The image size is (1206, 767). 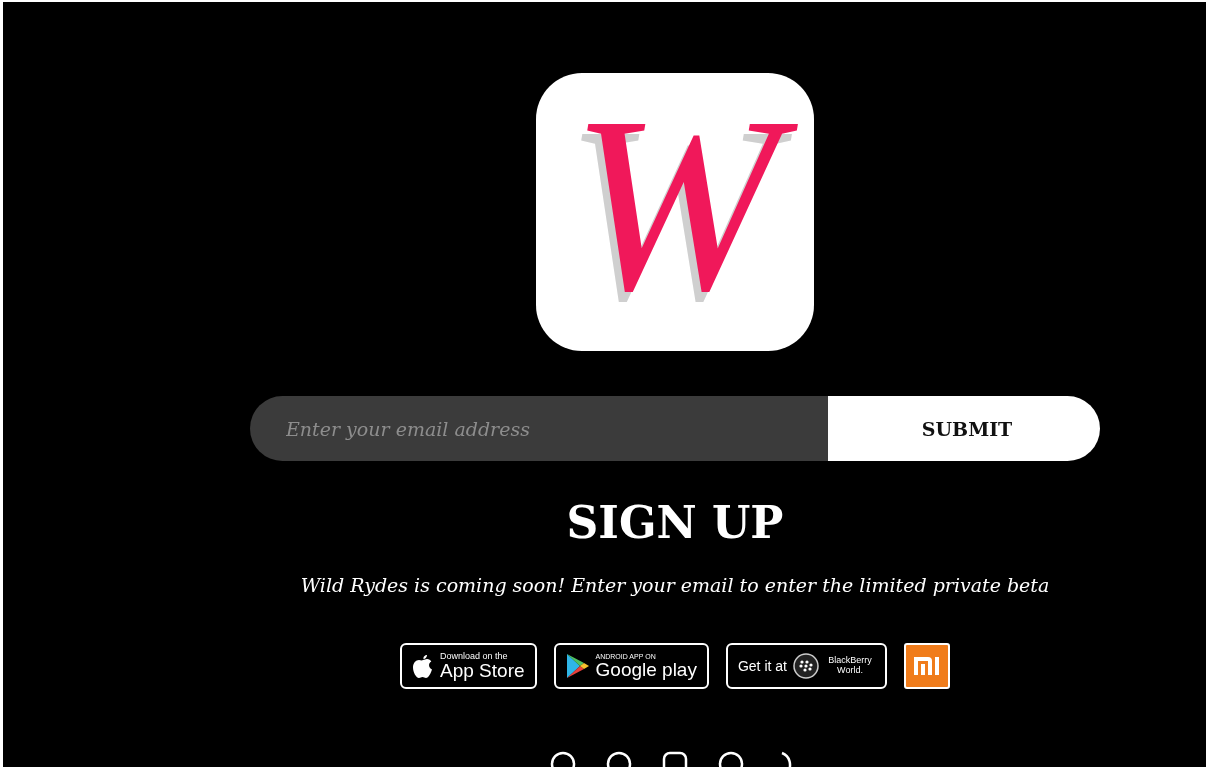 I want to click on apple-icon, so click(x=423, y=666).